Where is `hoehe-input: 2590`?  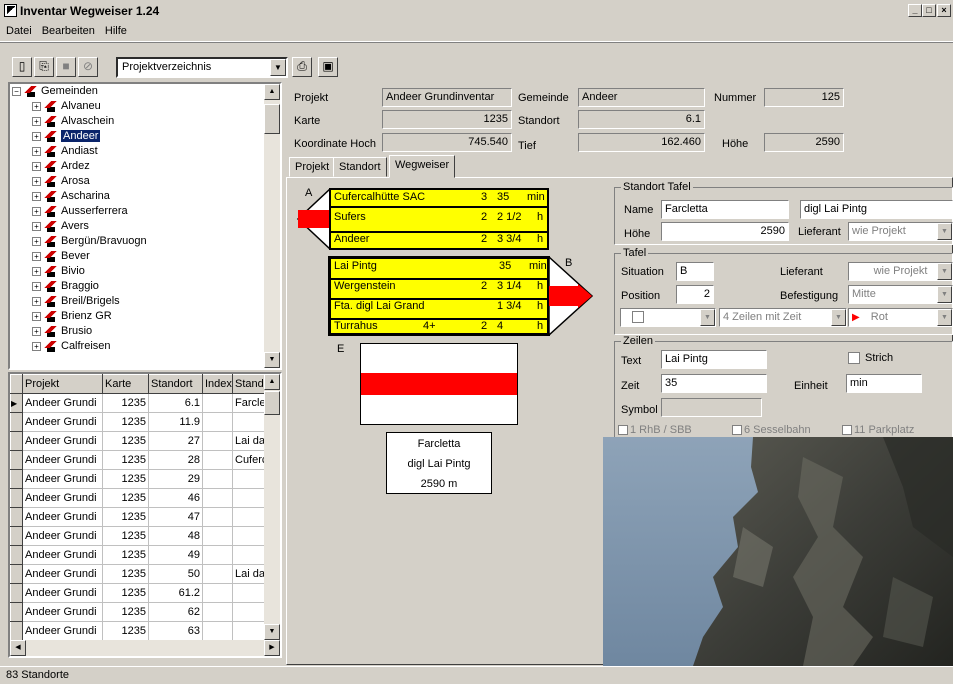 hoehe-input: 2590 is located at coordinates (725, 231).